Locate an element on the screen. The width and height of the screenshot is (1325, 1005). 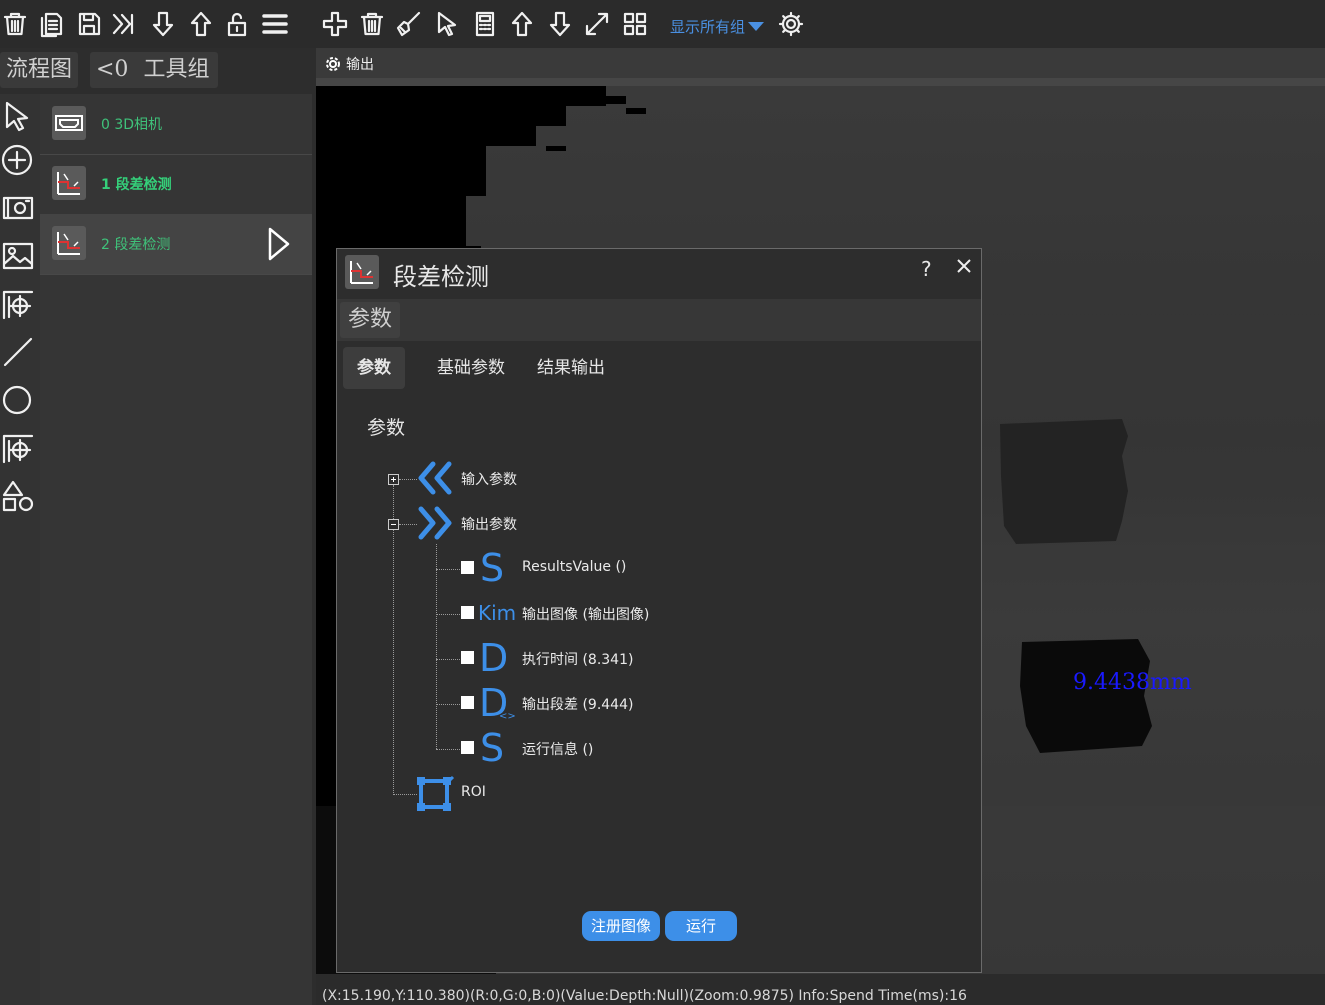
circle-tool-icon is located at coordinates (18, 400).